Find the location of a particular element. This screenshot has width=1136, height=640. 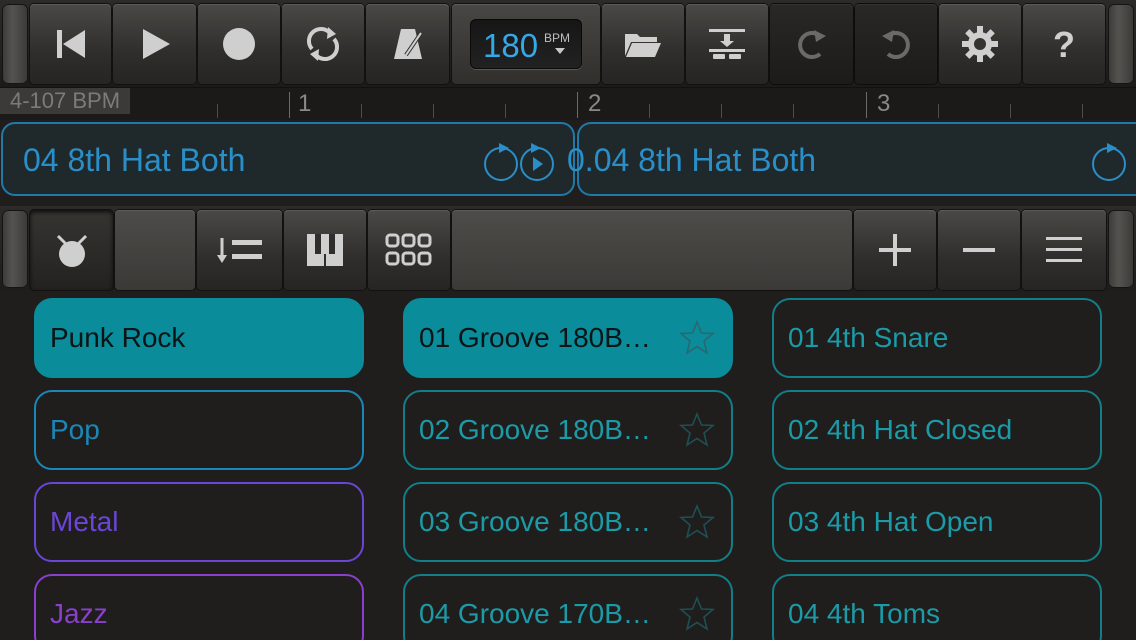

settings-button is located at coordinates (980, 44).